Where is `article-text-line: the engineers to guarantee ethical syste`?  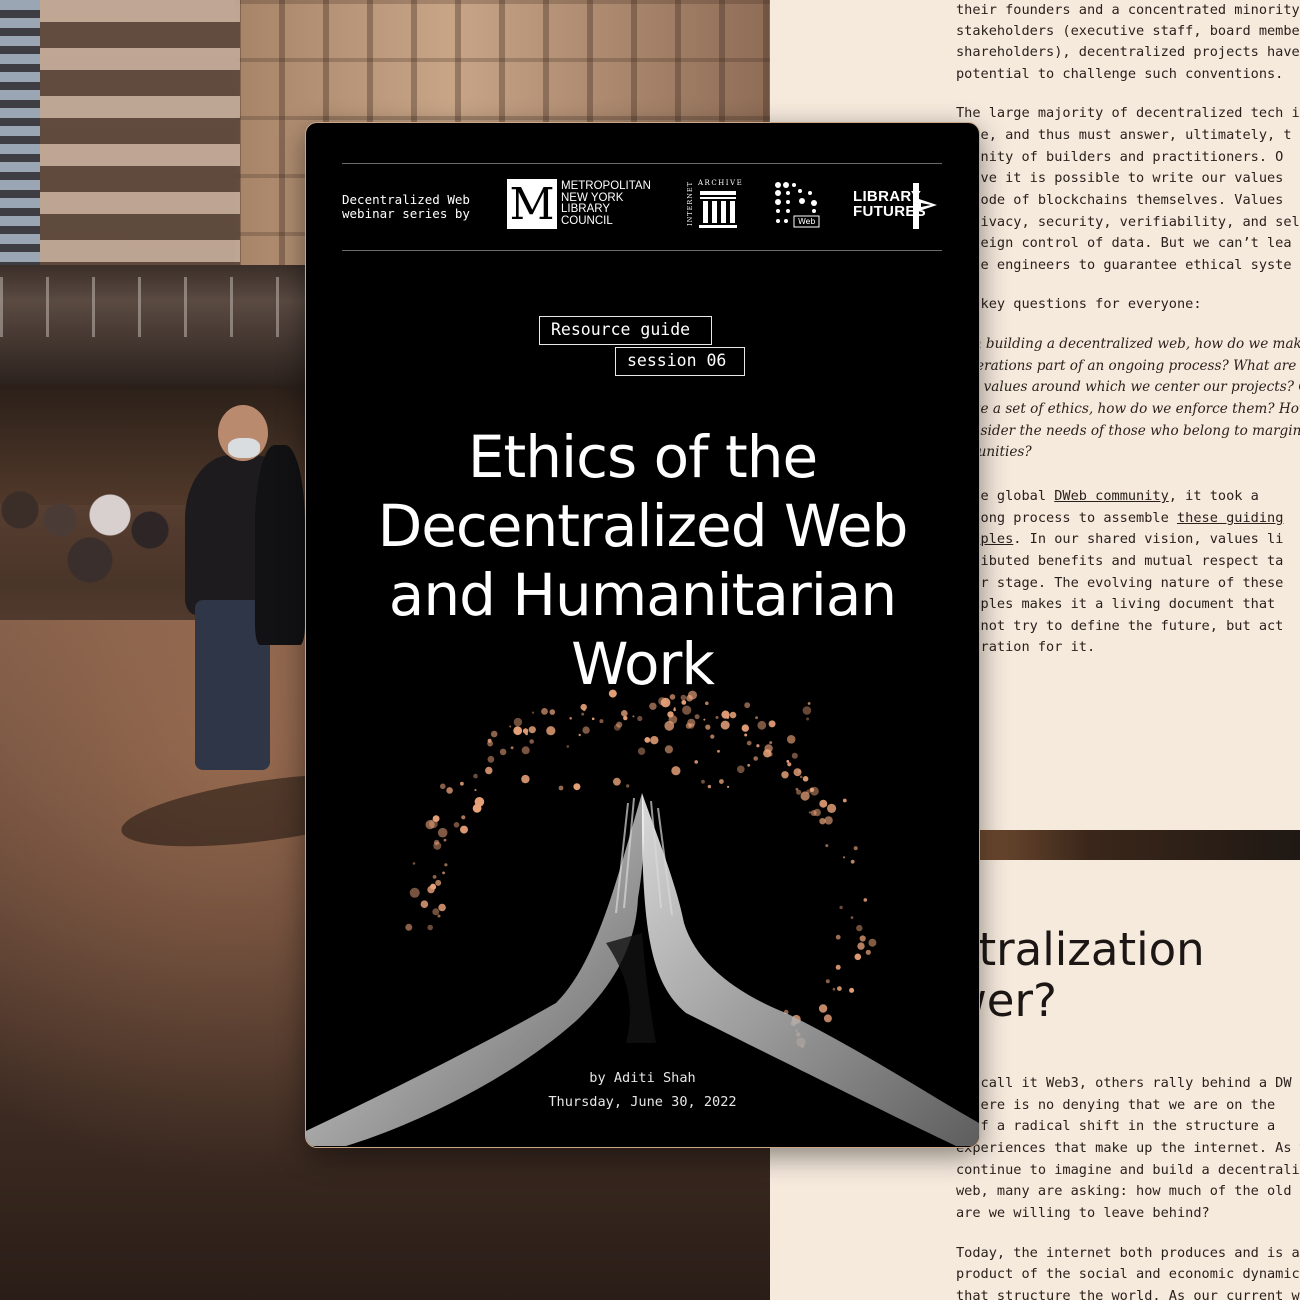 article-text-line: the engineers to guarantee ethical syste is located at coordinates (1124, 265).